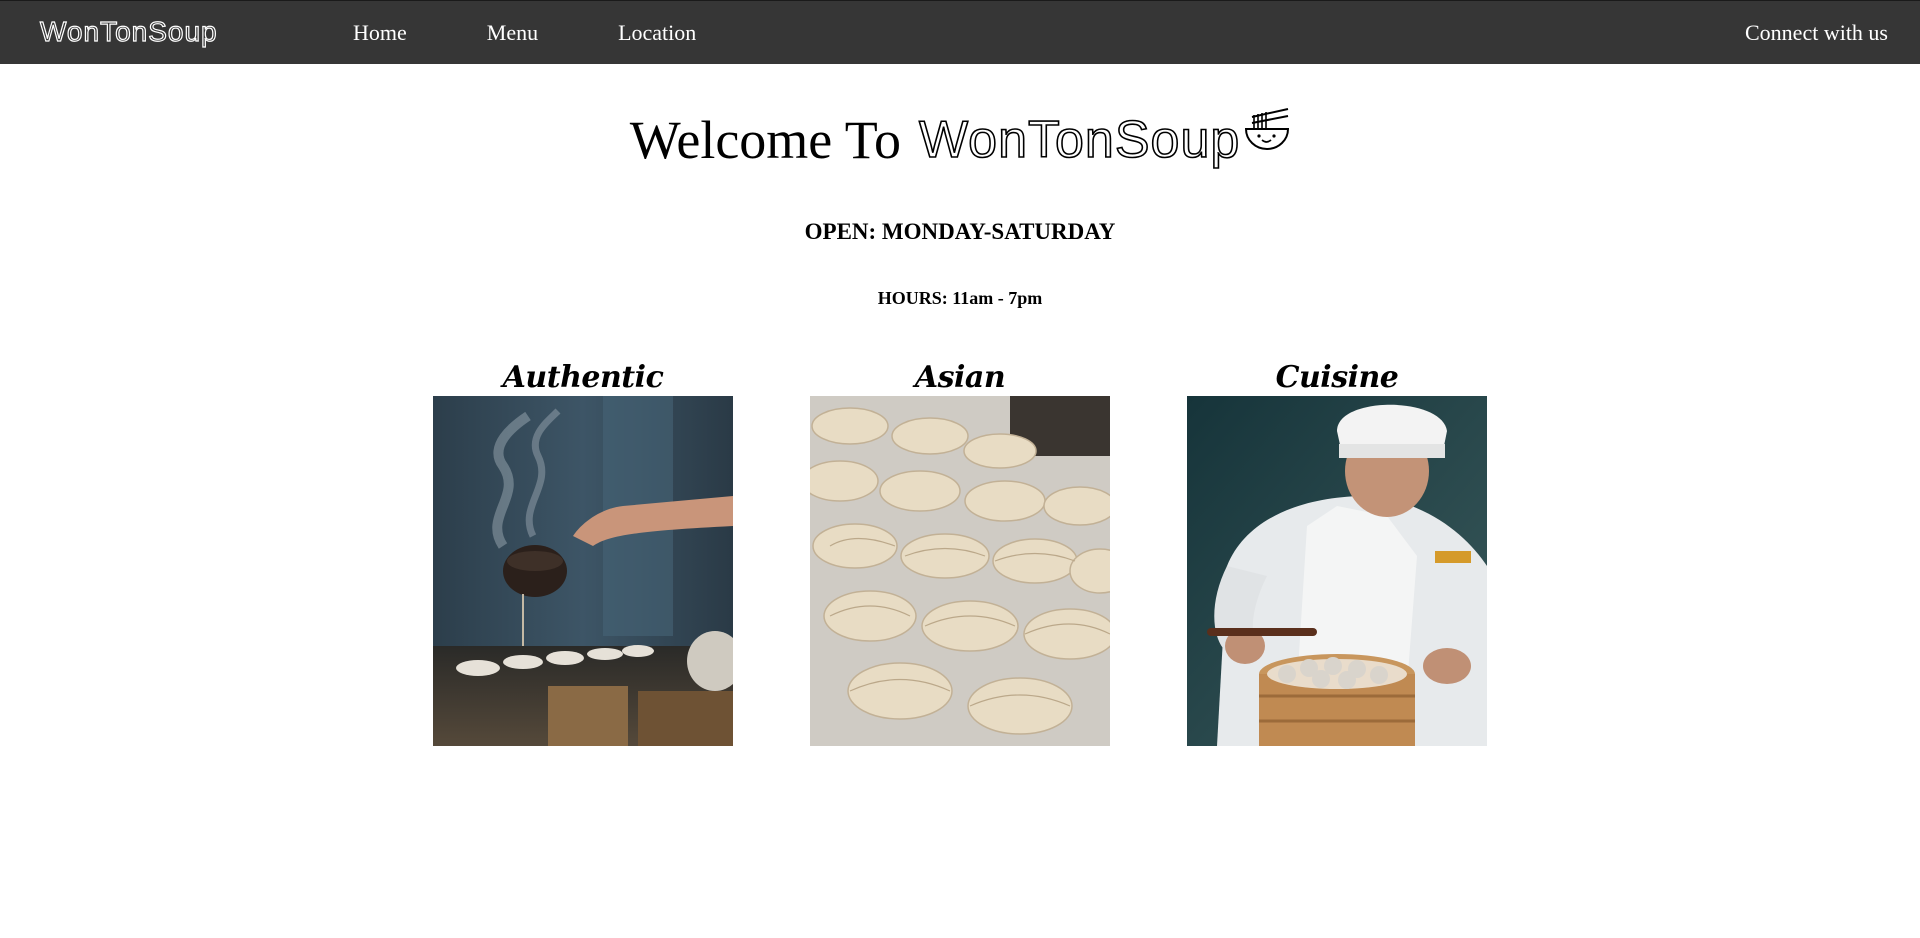 This screenshot has height=938, width=1920. I want to click on tea-pouring-image, so click(583, 571).